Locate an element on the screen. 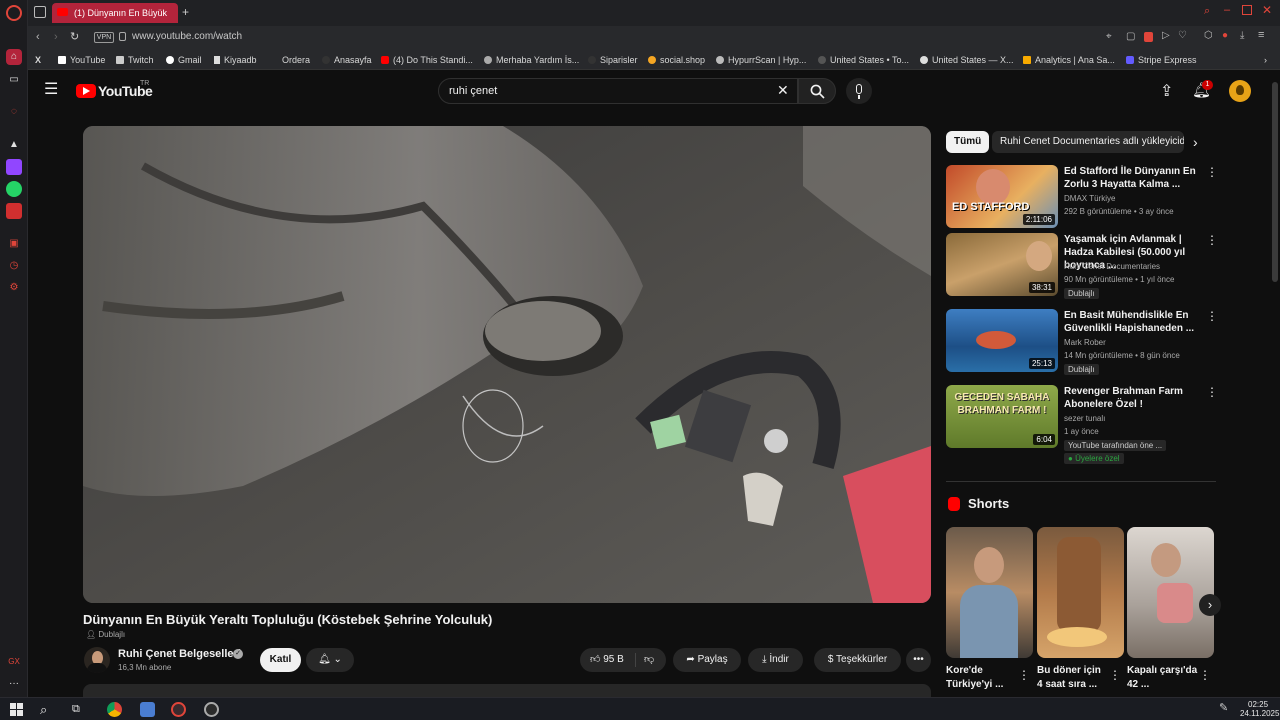 The image size is (1280, 720). snapshot-icon: ▢ is located at coordinates (1130, 36).